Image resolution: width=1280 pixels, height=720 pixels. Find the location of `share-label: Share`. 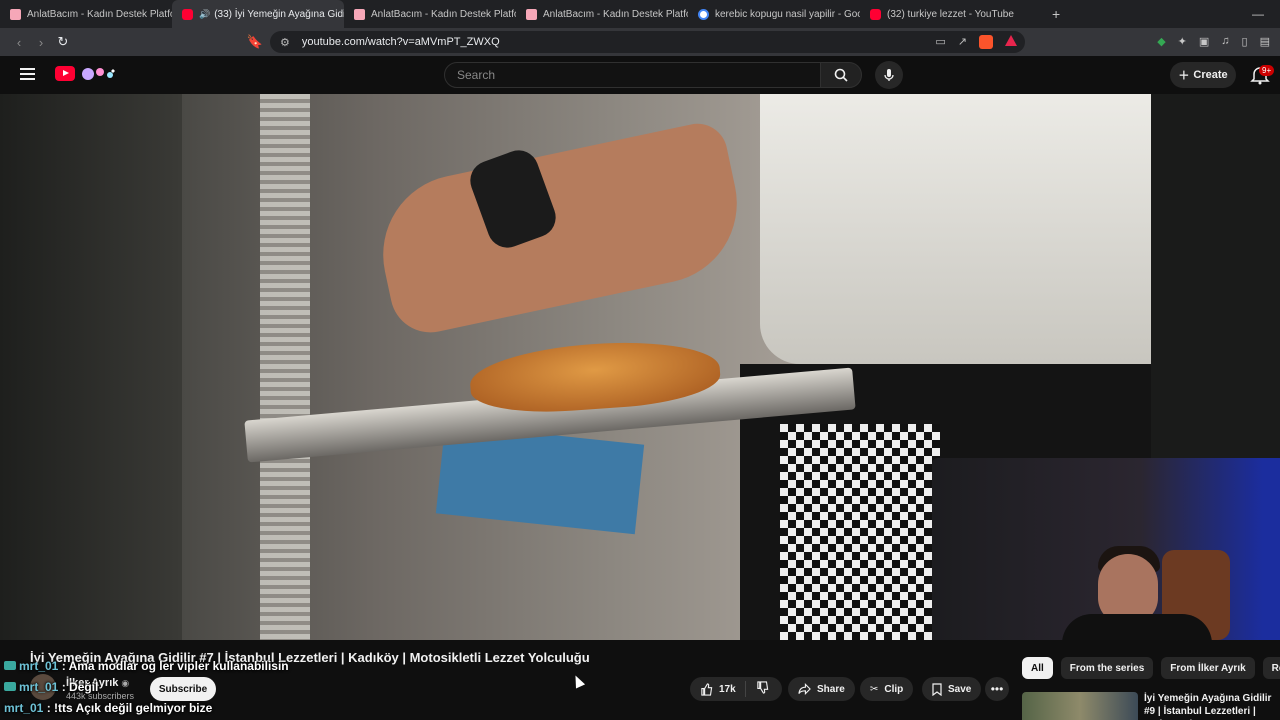

share-label: Share is located at coordinates (831, 689).